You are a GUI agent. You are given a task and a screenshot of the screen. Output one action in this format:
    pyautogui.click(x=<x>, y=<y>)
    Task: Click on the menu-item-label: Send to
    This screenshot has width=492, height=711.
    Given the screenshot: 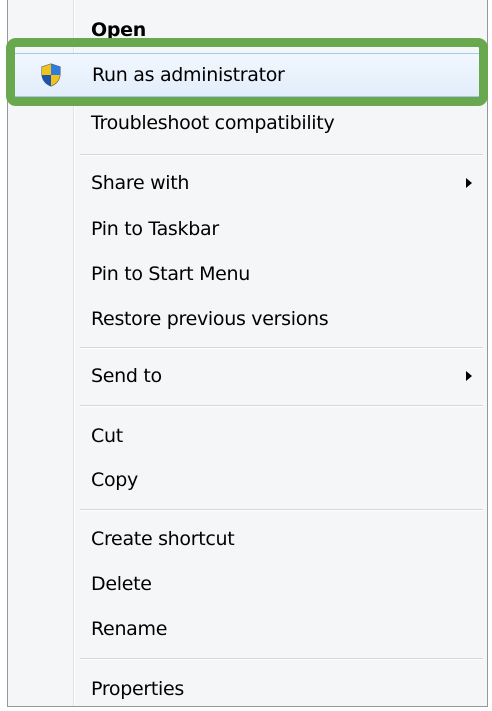 What is the action you would take?
    pyautogui.click(x=126, y=376)
    